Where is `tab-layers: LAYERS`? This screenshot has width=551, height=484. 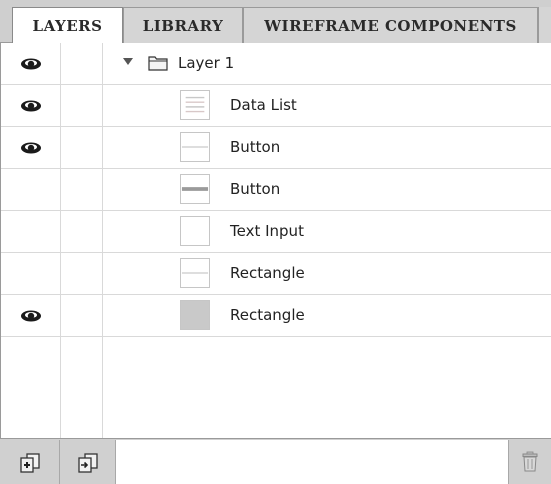
tab-layers: LAYERS is located at coordinates (67, 25).